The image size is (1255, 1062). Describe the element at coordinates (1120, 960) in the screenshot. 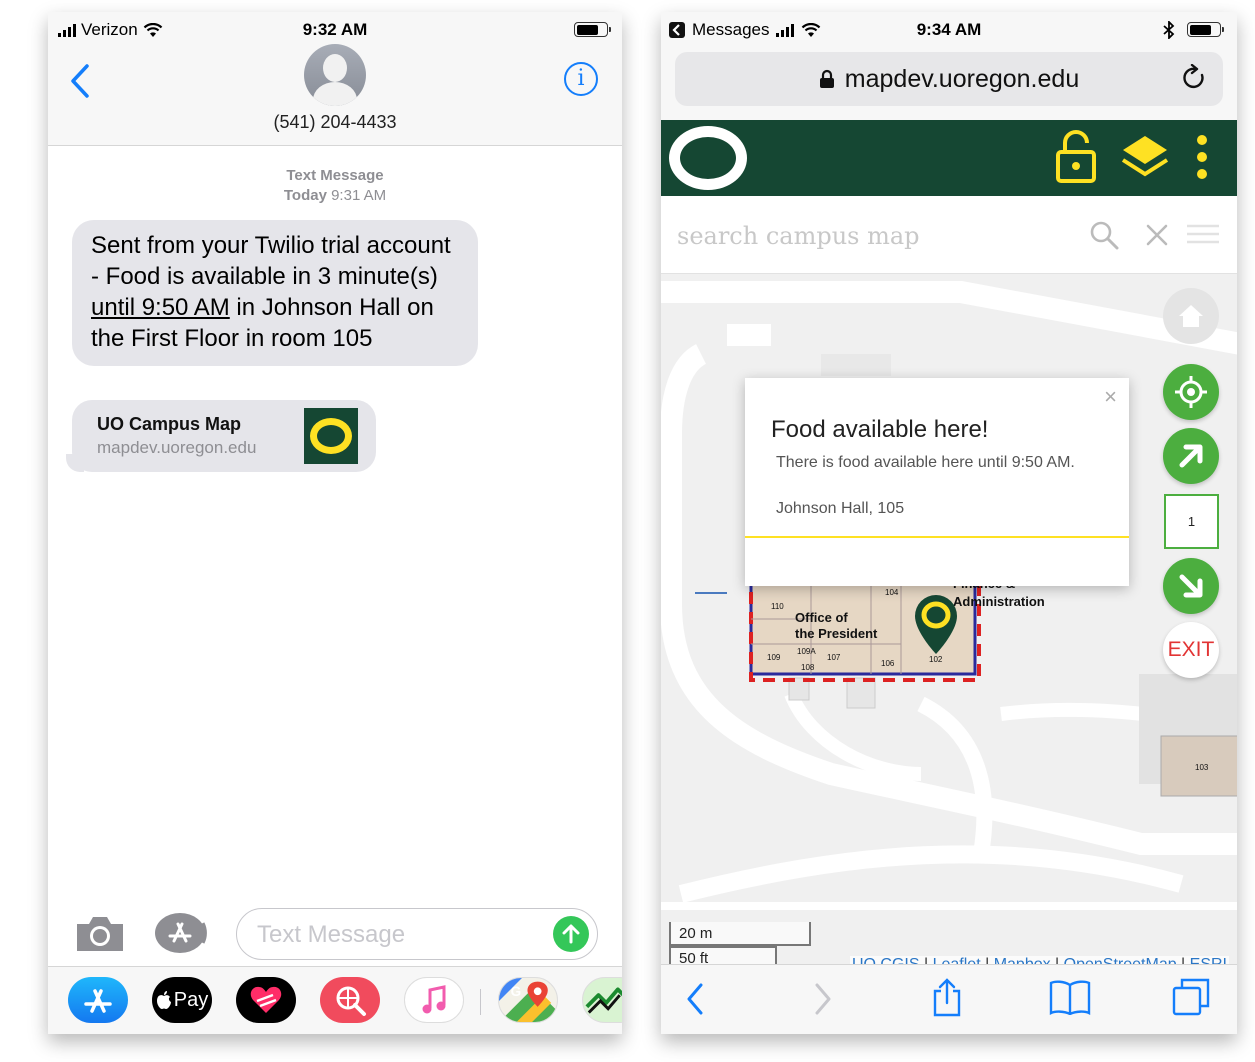

I see `attribution-link-osm: OpenStreetMap` at that location.